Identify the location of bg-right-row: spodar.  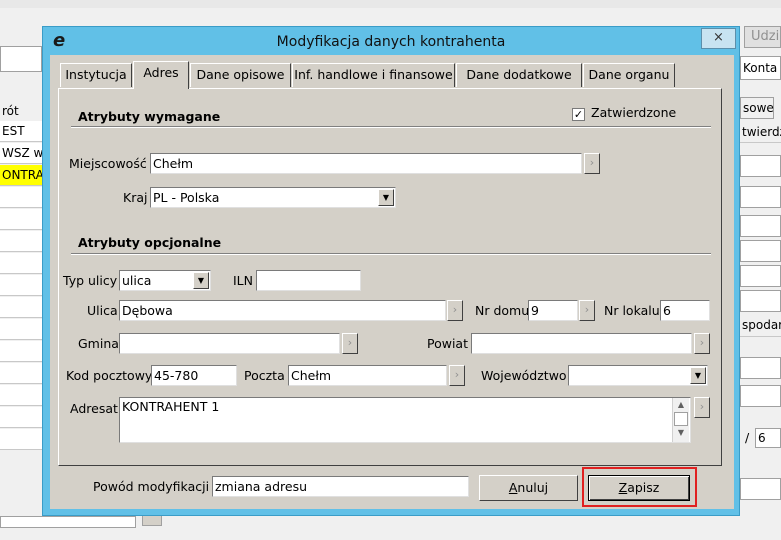
(760, 326).